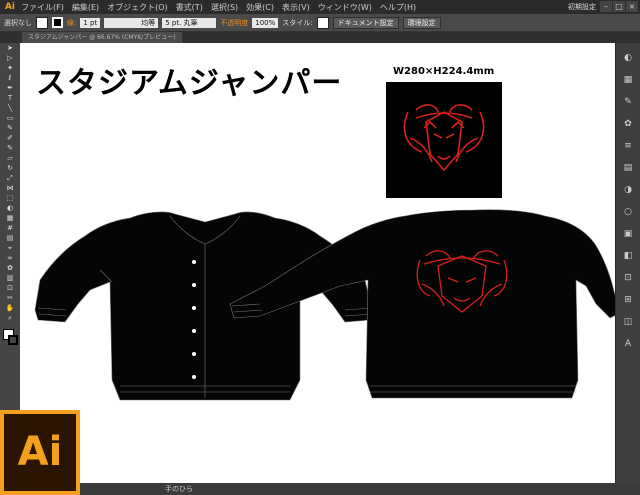  Describe the element at coordinates (10, 118) in the screenshot. I see `rectangle-tool-icon: ▭` at that location.